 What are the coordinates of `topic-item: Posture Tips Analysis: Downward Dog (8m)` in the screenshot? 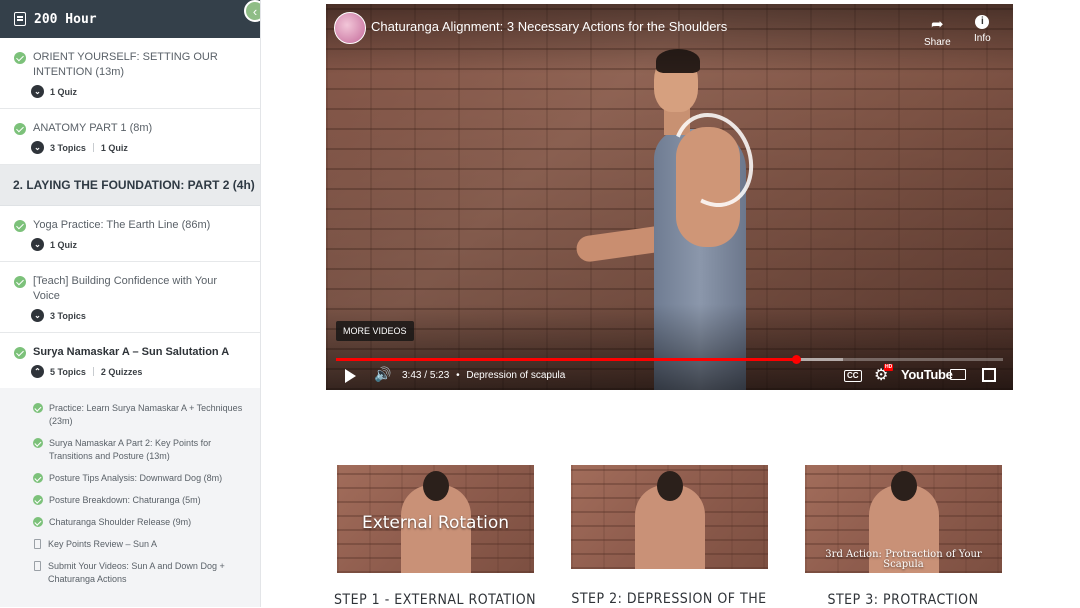 It's located at (130, 478).